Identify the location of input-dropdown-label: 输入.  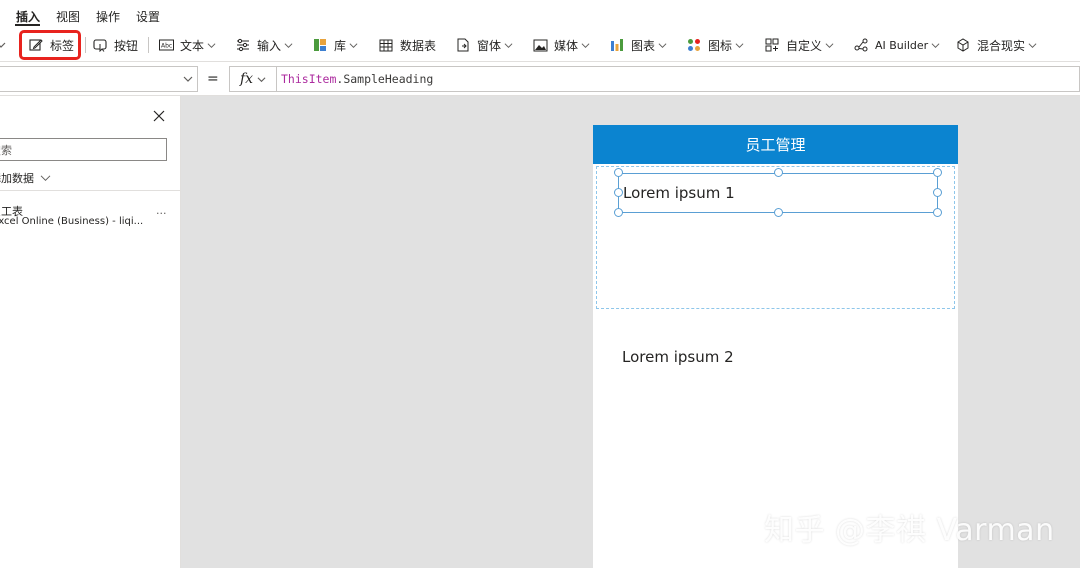
(269, 45).